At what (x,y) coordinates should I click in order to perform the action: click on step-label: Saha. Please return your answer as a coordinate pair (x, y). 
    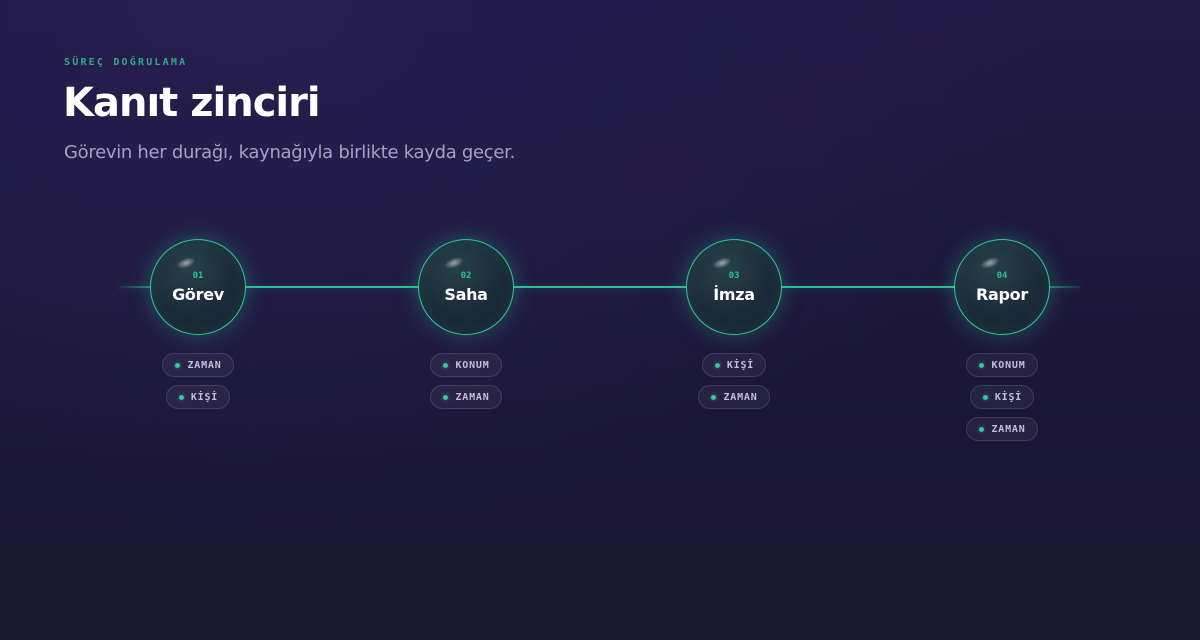
    Looking at the image, I should click on (466, 294).